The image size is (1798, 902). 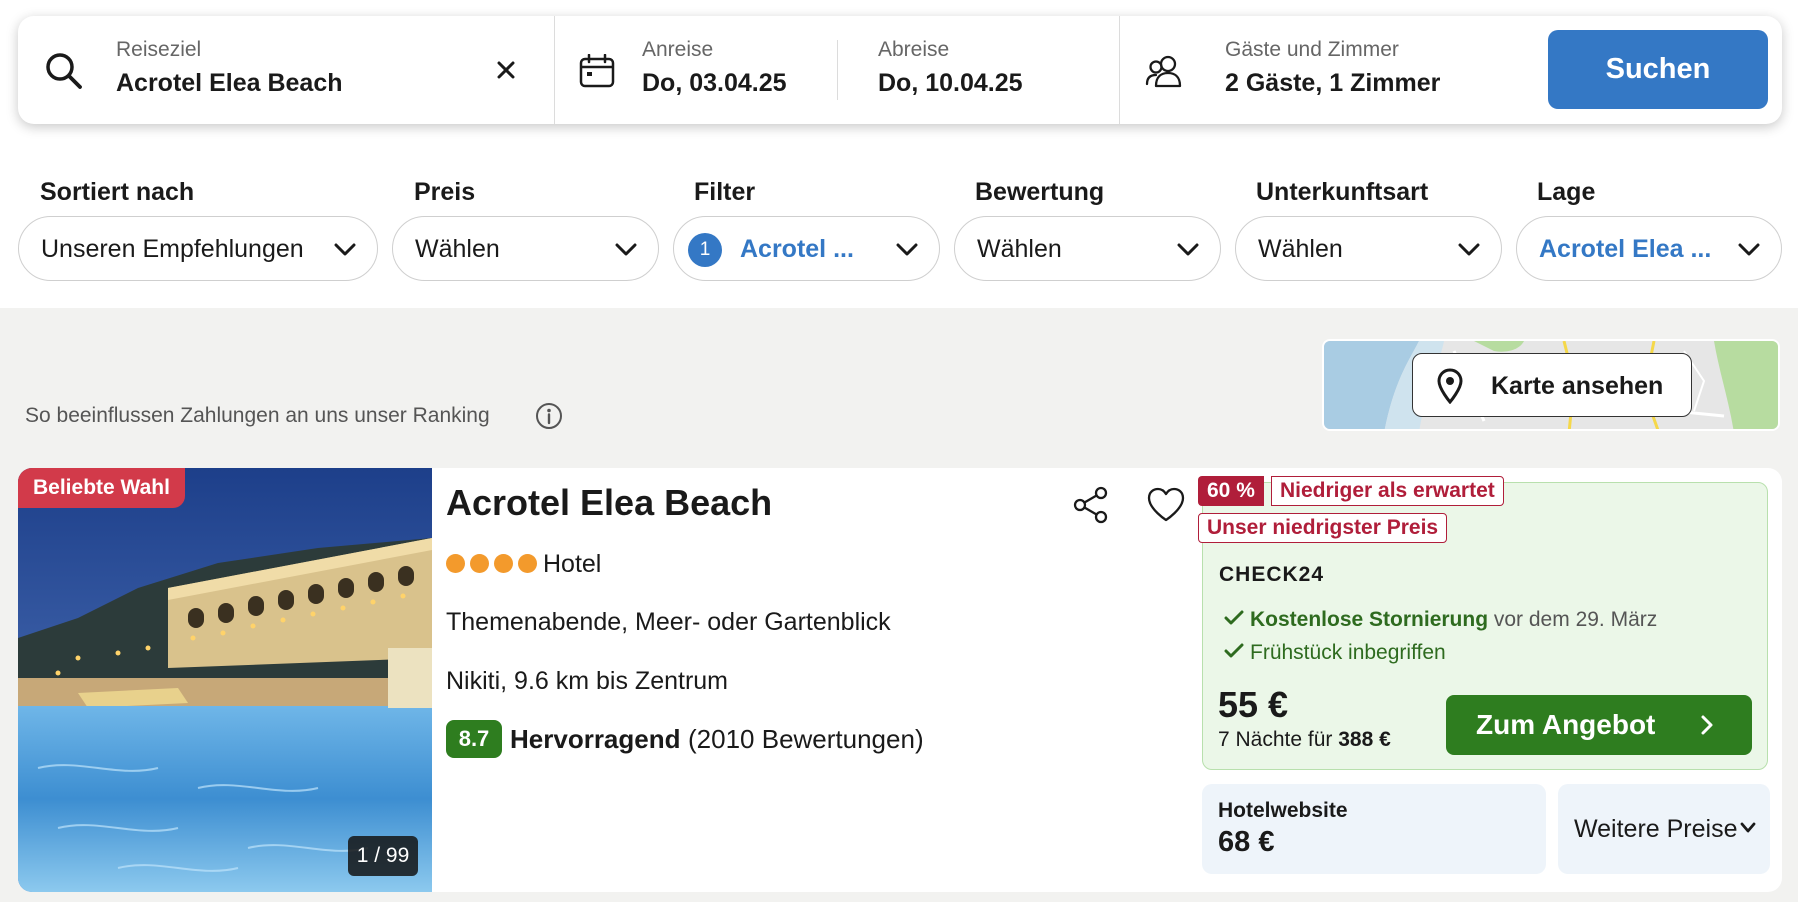 What do you see at coordinates (1658, 69) in the screenshot?
I see `search-button: Suchen` at bounding box center [1658, 69].